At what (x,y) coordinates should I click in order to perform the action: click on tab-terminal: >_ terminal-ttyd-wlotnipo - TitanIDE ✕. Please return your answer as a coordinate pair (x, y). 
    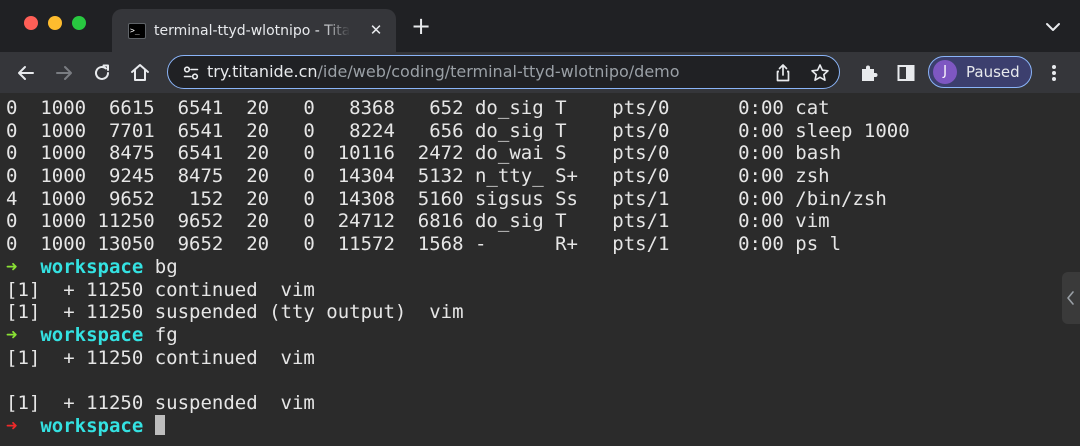
    Looking at the image, I should click on (254, 30).